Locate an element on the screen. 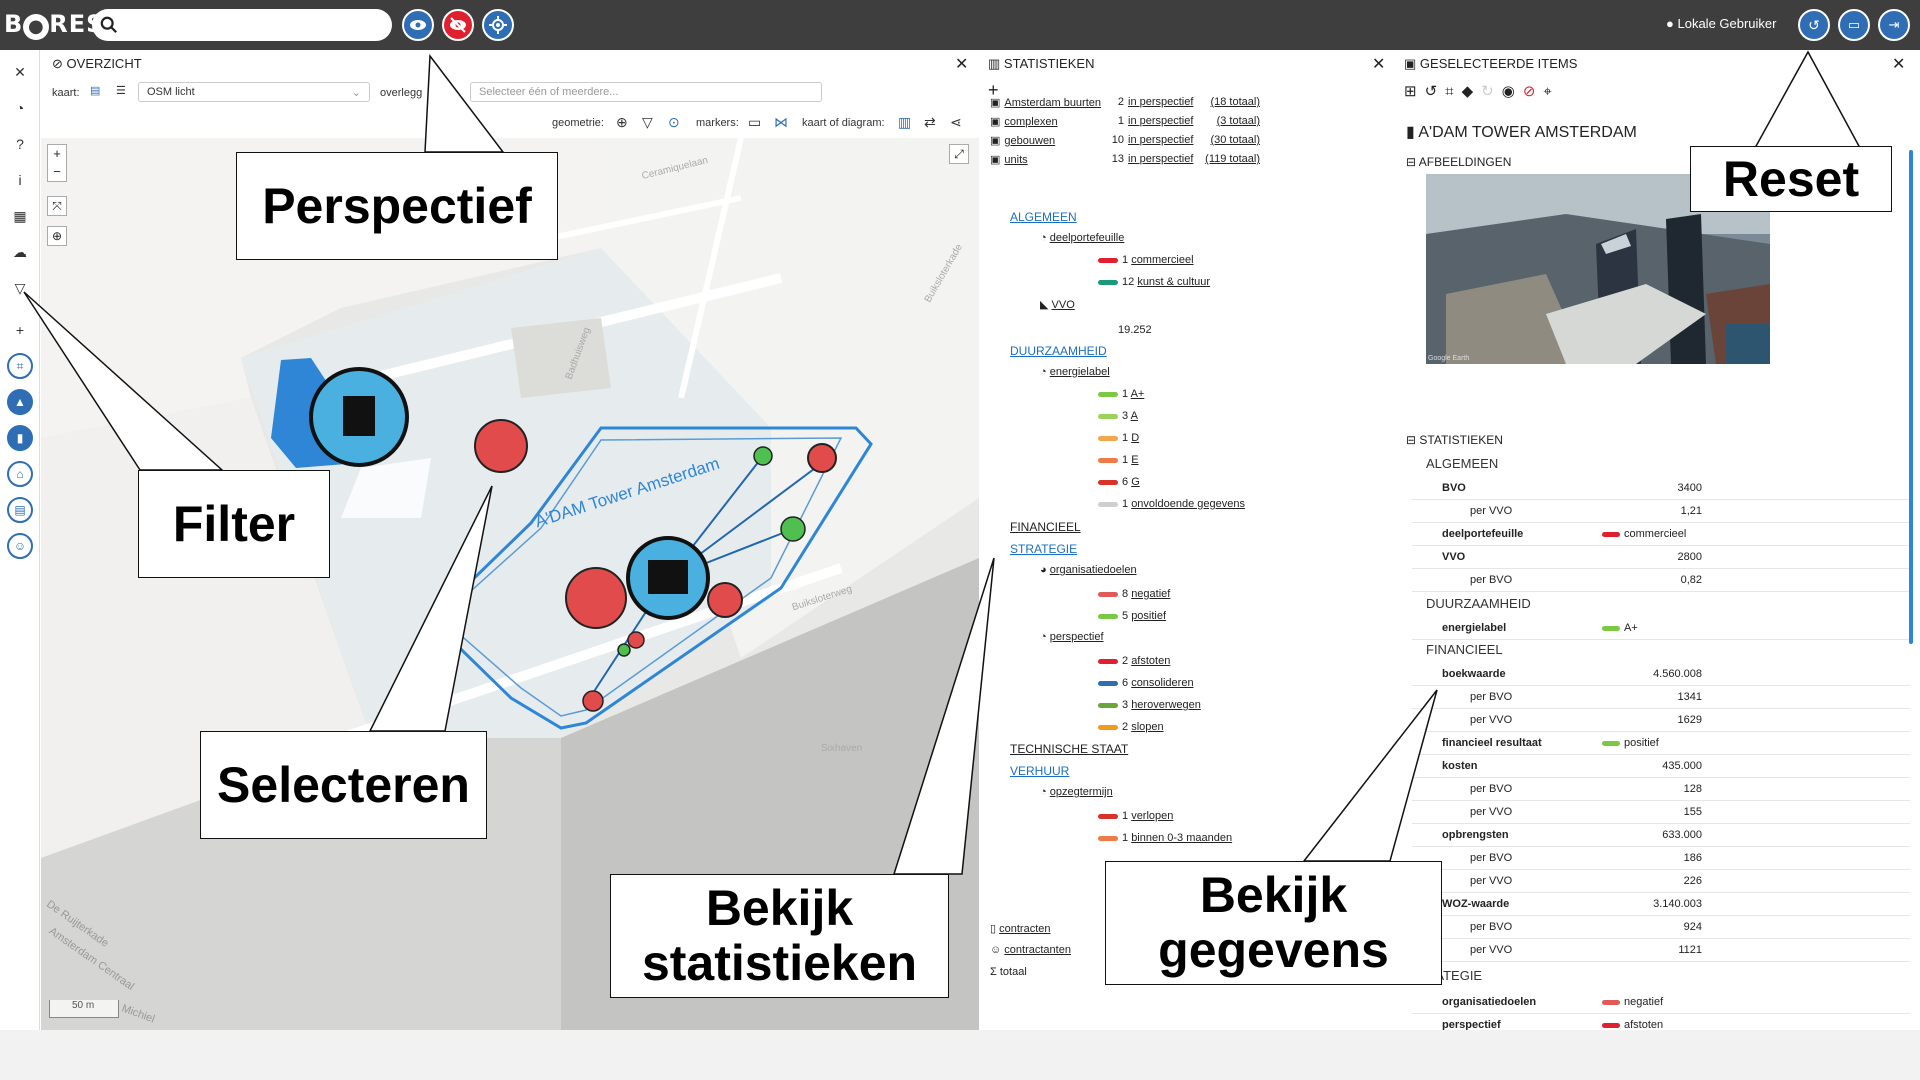 The image size is (1920, 1080). legend-item: 1 commercieel is located at coordinates (1146, 260).